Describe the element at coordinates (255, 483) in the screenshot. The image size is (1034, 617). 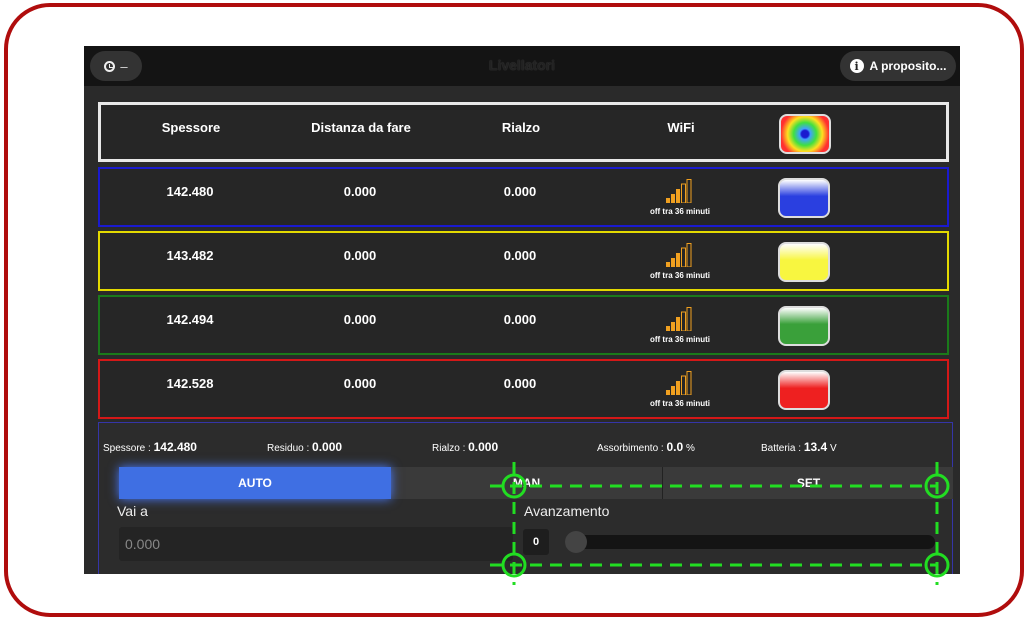
I see `tab-auto: AUTO` at that location.